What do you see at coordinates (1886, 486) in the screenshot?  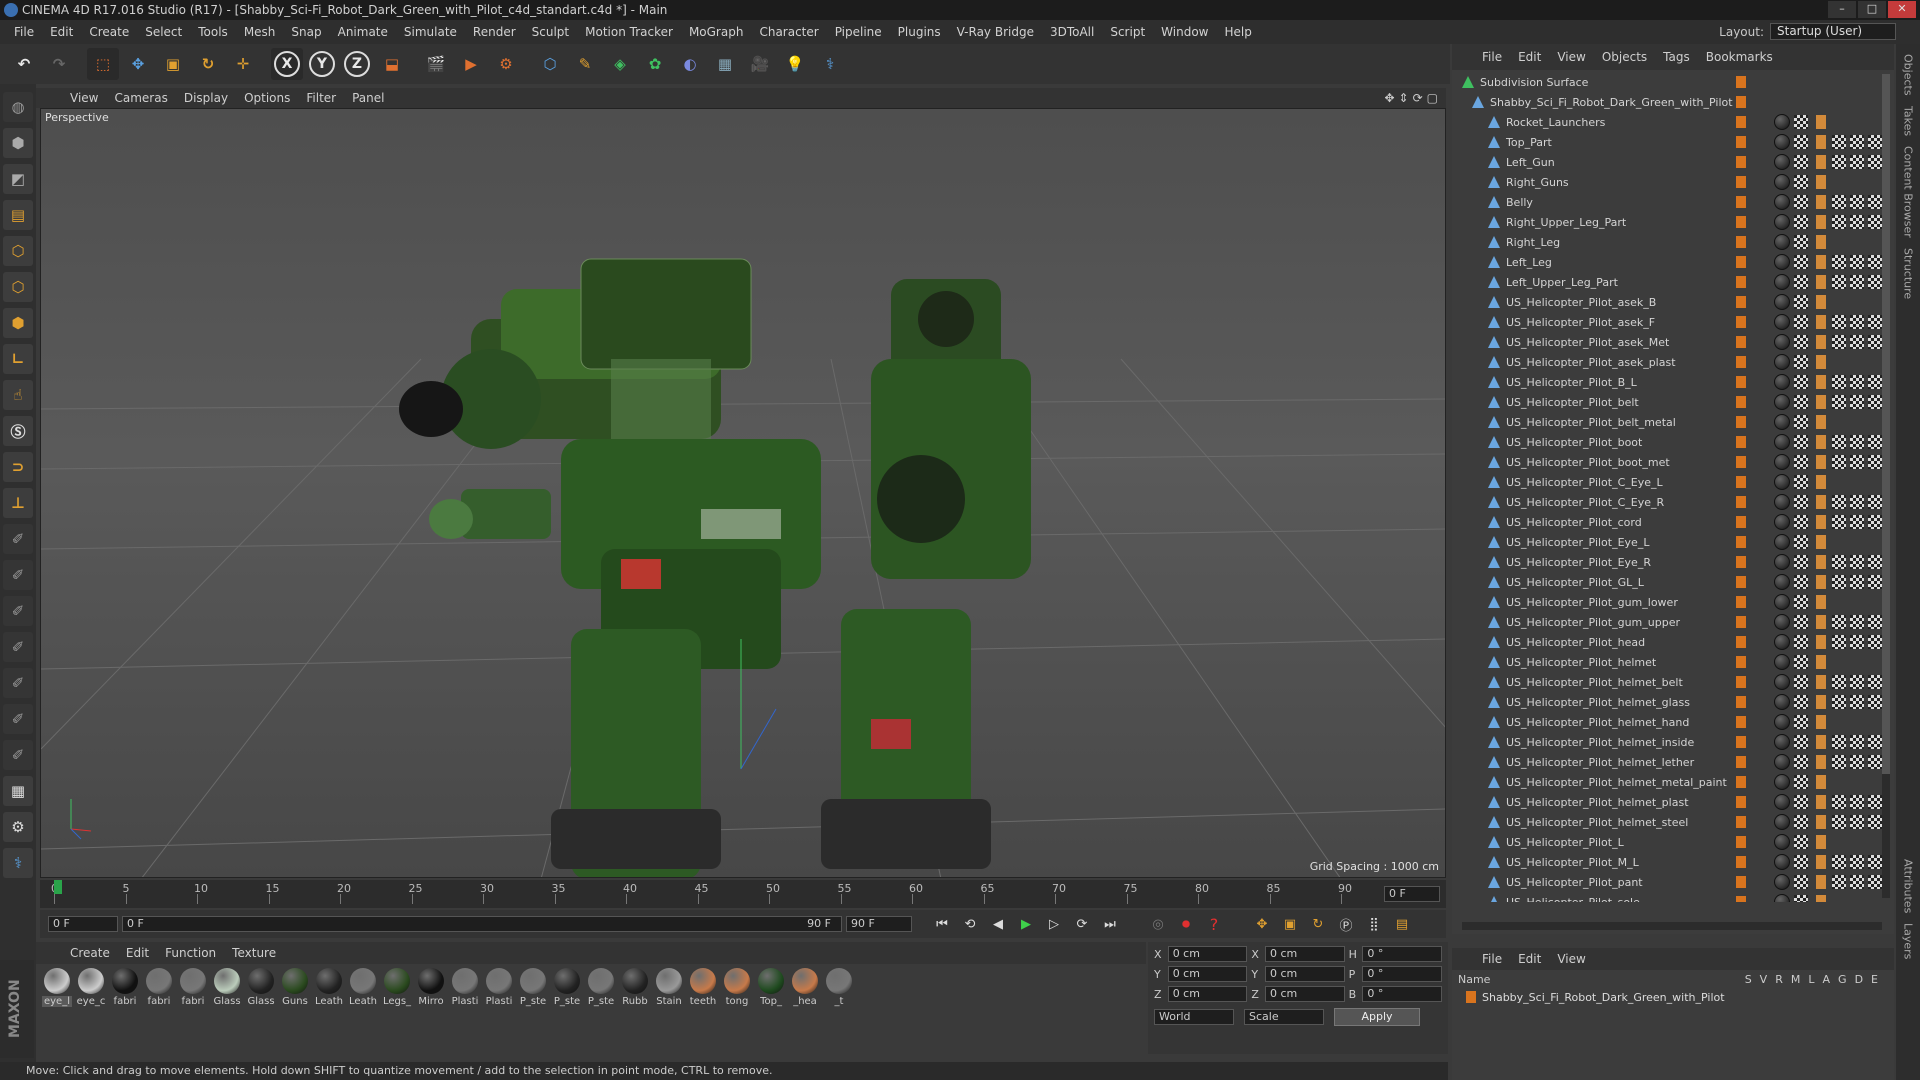 I see `object-list-scrollbar` at bounding box center [1886, 486].